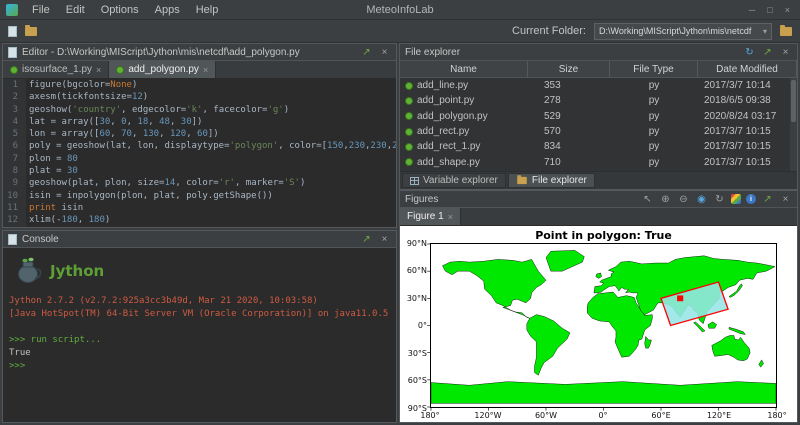 Image resolution: width=800 pixels, height=425 pixels. I want to click on console-prompt: >>>, so click(199, 366).